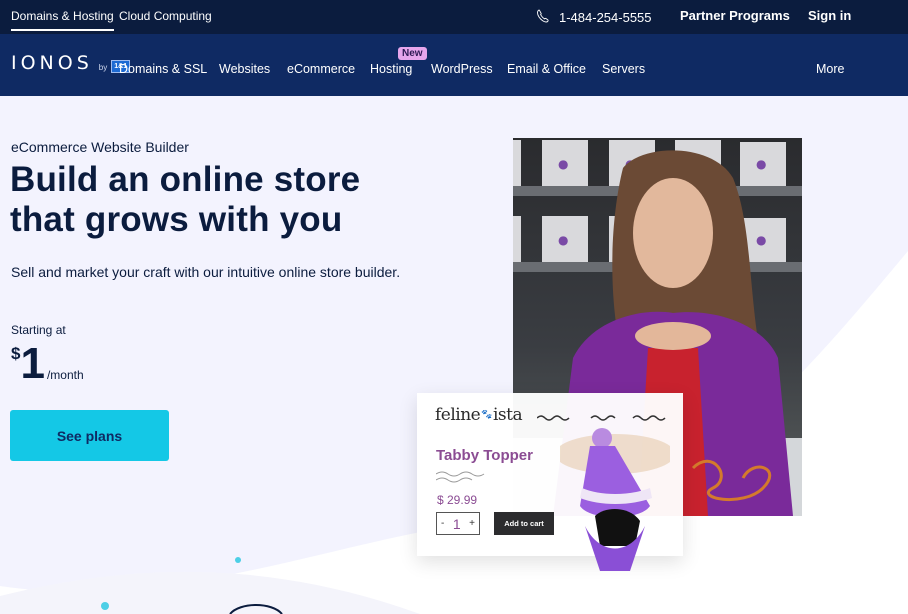 The height and width of the screenshot is (614, 908). What do you see at coordinates (321, 69) in the screenshot?
I see `nav-ecommerce: eCommerce` at bounding box center [321, 69].